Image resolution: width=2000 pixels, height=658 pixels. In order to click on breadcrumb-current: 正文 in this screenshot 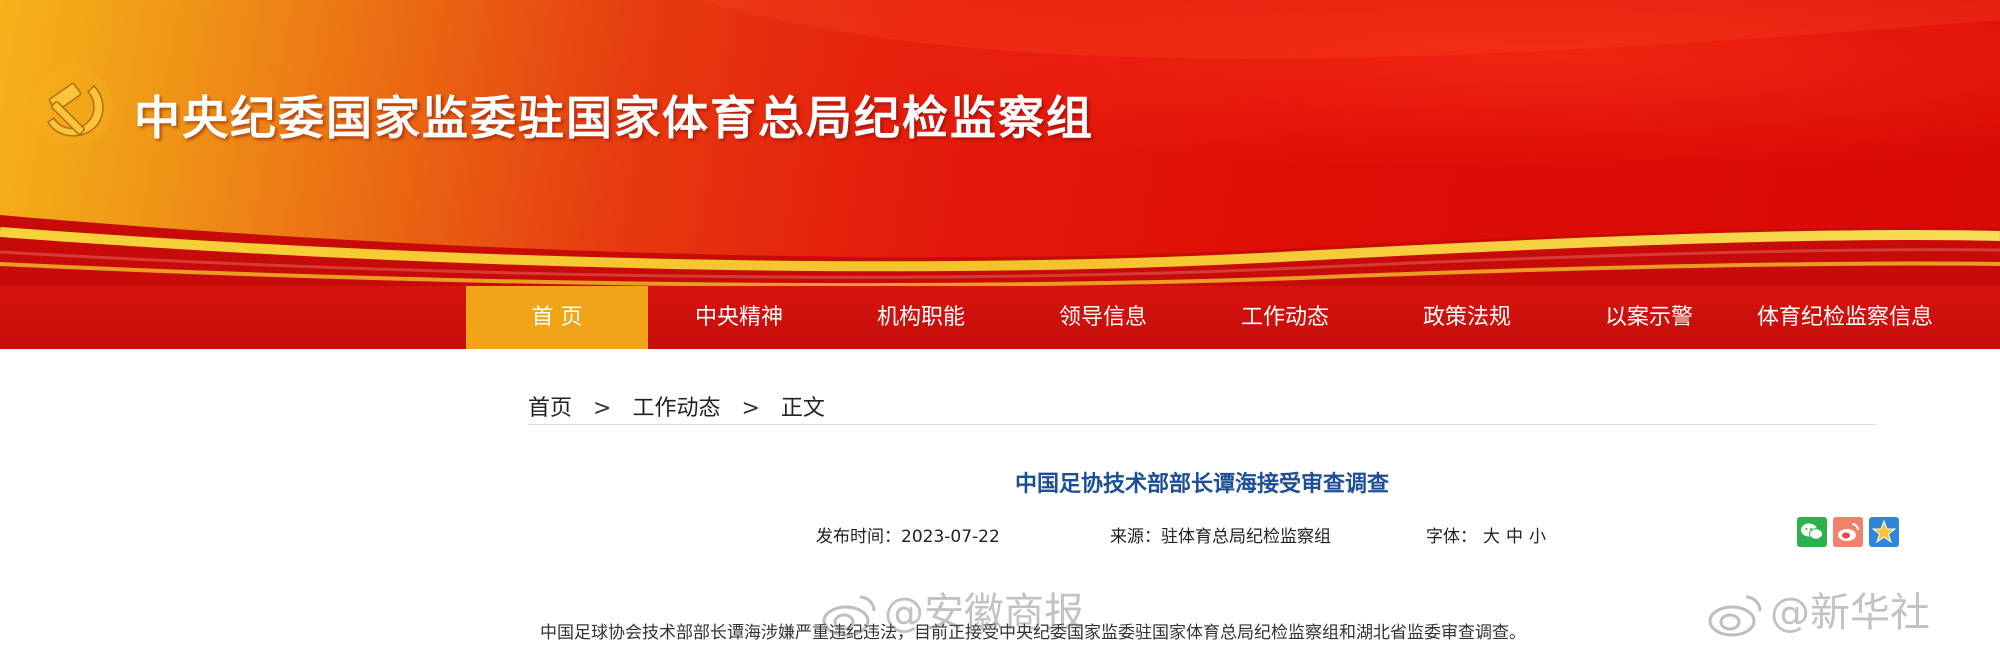, I will do `click(802, 408)`.